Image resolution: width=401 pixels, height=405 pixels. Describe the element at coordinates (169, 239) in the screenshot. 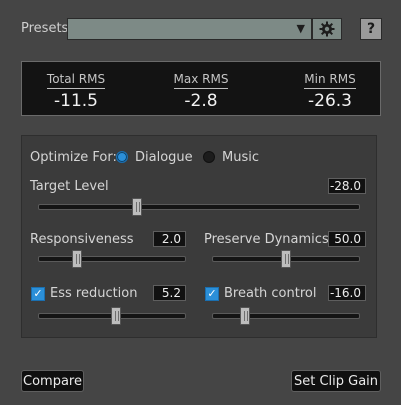

I see `responsiveness-value: 2.0` at that location.